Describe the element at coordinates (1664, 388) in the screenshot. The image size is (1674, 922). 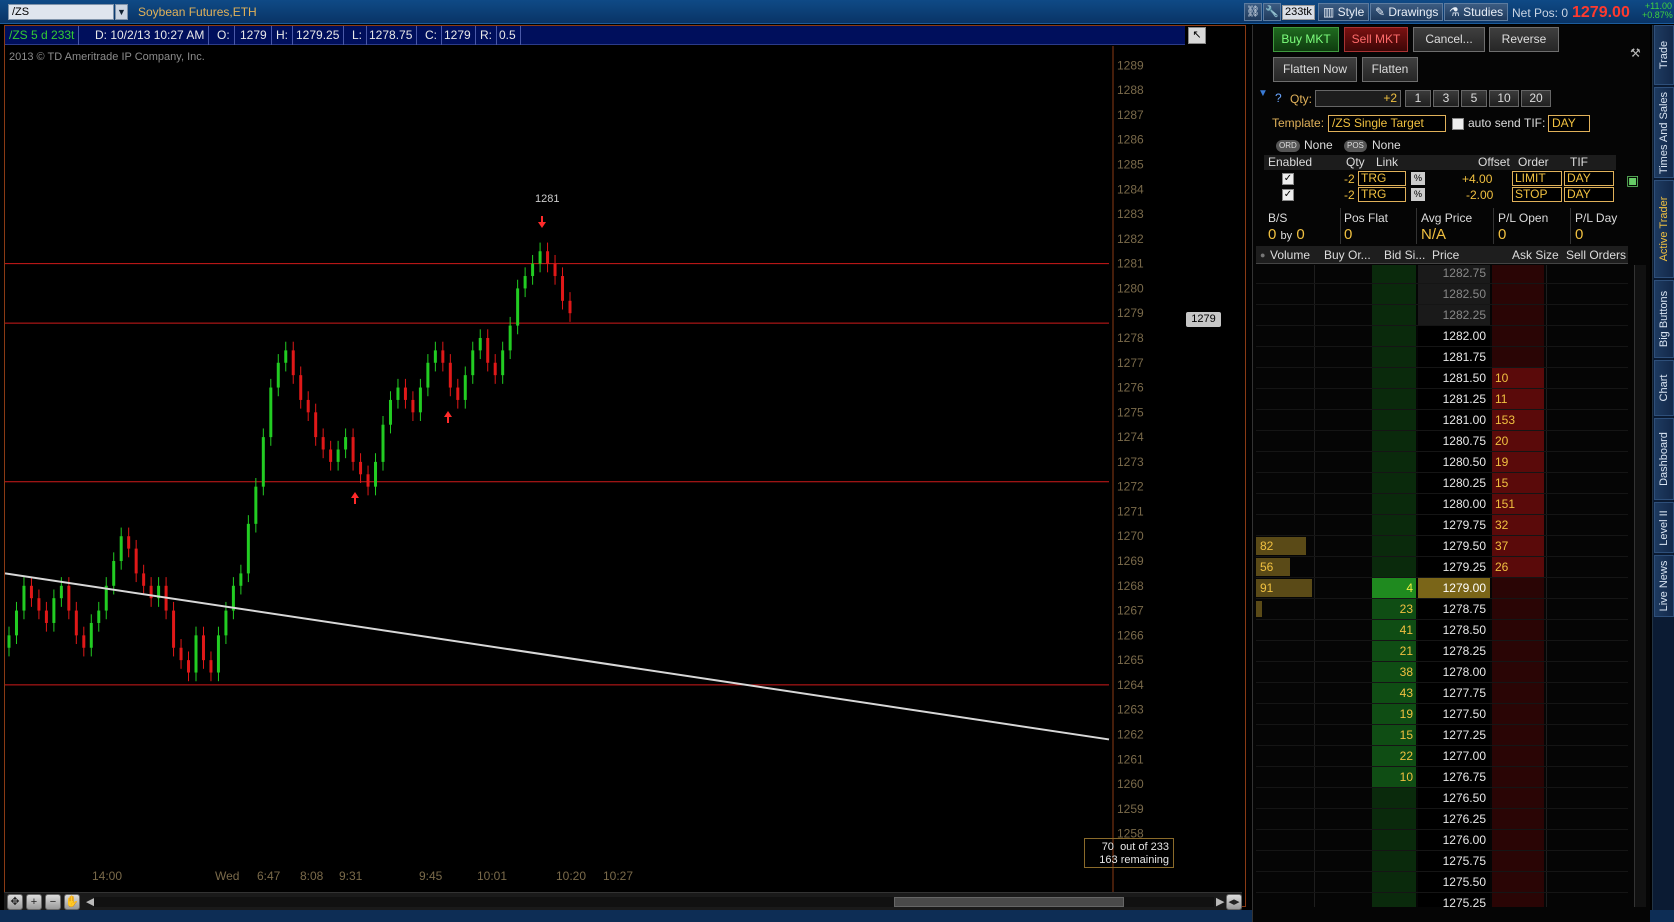
I see `side-tab-chart: Chart` at that location.